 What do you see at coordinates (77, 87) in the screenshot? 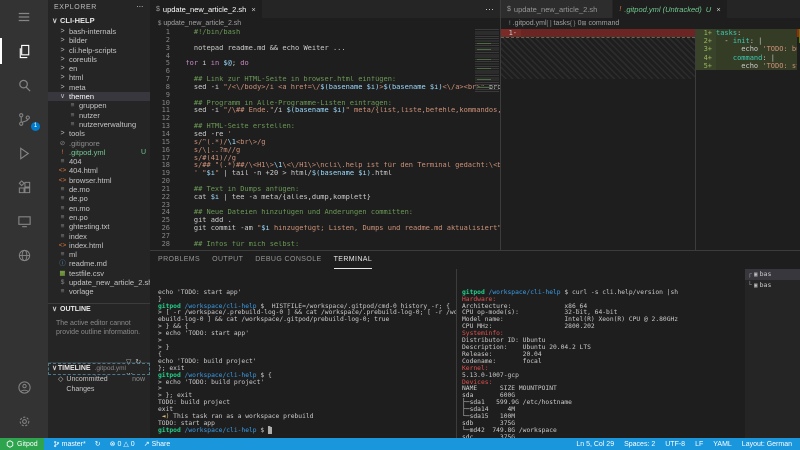
I see `file-label: meta` at bounding box center [77, 87].